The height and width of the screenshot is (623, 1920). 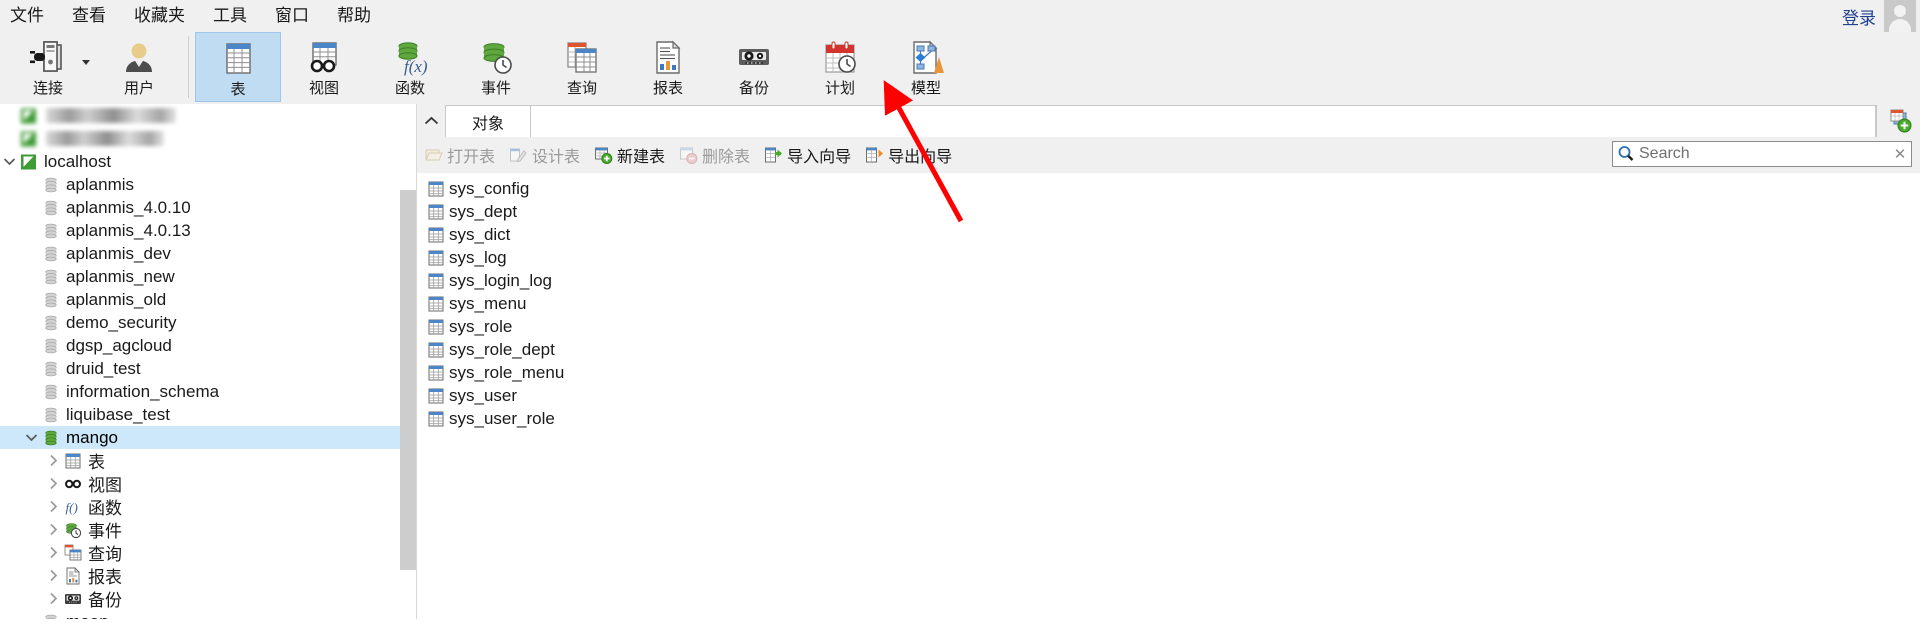 What do you see at coordinates (159, 16) in the screenshot?
I see `menu-favorites: 收藏夹` at bounding box center [159, 16].